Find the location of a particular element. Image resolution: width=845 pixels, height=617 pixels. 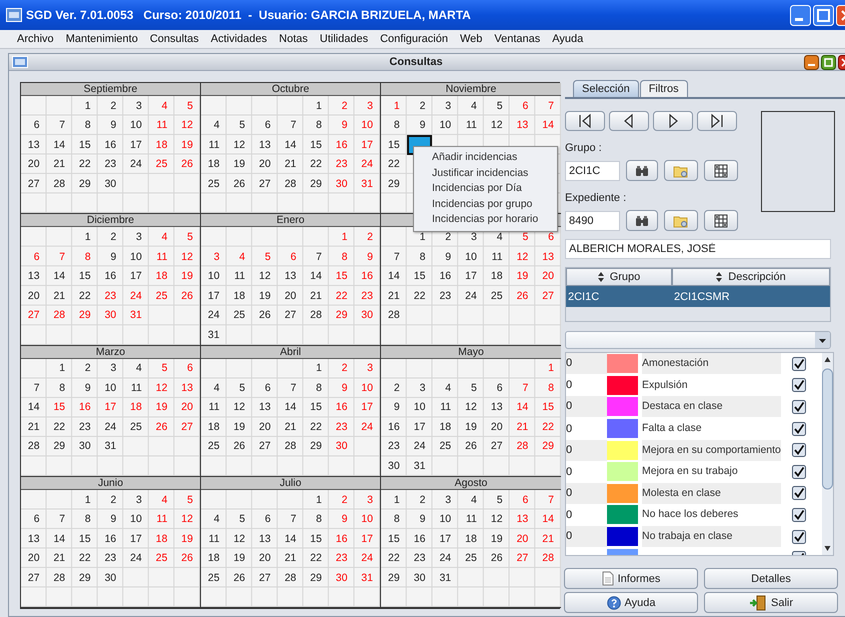

menu-option: Incidencias por horario is located at coordinates (485, 220).